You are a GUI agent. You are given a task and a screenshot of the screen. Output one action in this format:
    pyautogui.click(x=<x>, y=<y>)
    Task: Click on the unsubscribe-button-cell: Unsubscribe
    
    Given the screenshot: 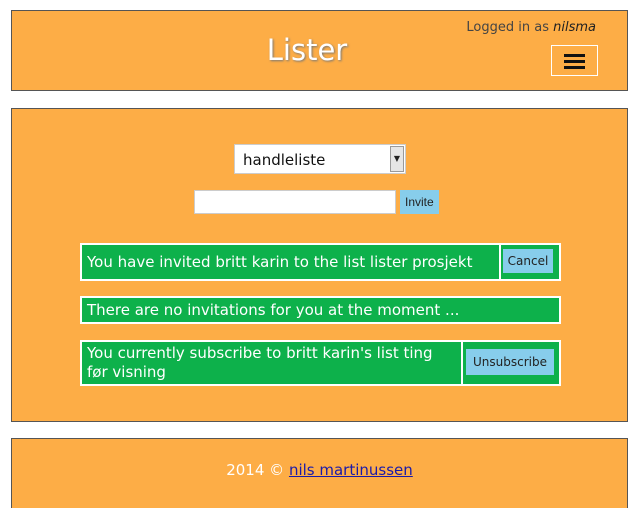 What is the action you would take?
    pyautogui.click(x=510, y=363)
    